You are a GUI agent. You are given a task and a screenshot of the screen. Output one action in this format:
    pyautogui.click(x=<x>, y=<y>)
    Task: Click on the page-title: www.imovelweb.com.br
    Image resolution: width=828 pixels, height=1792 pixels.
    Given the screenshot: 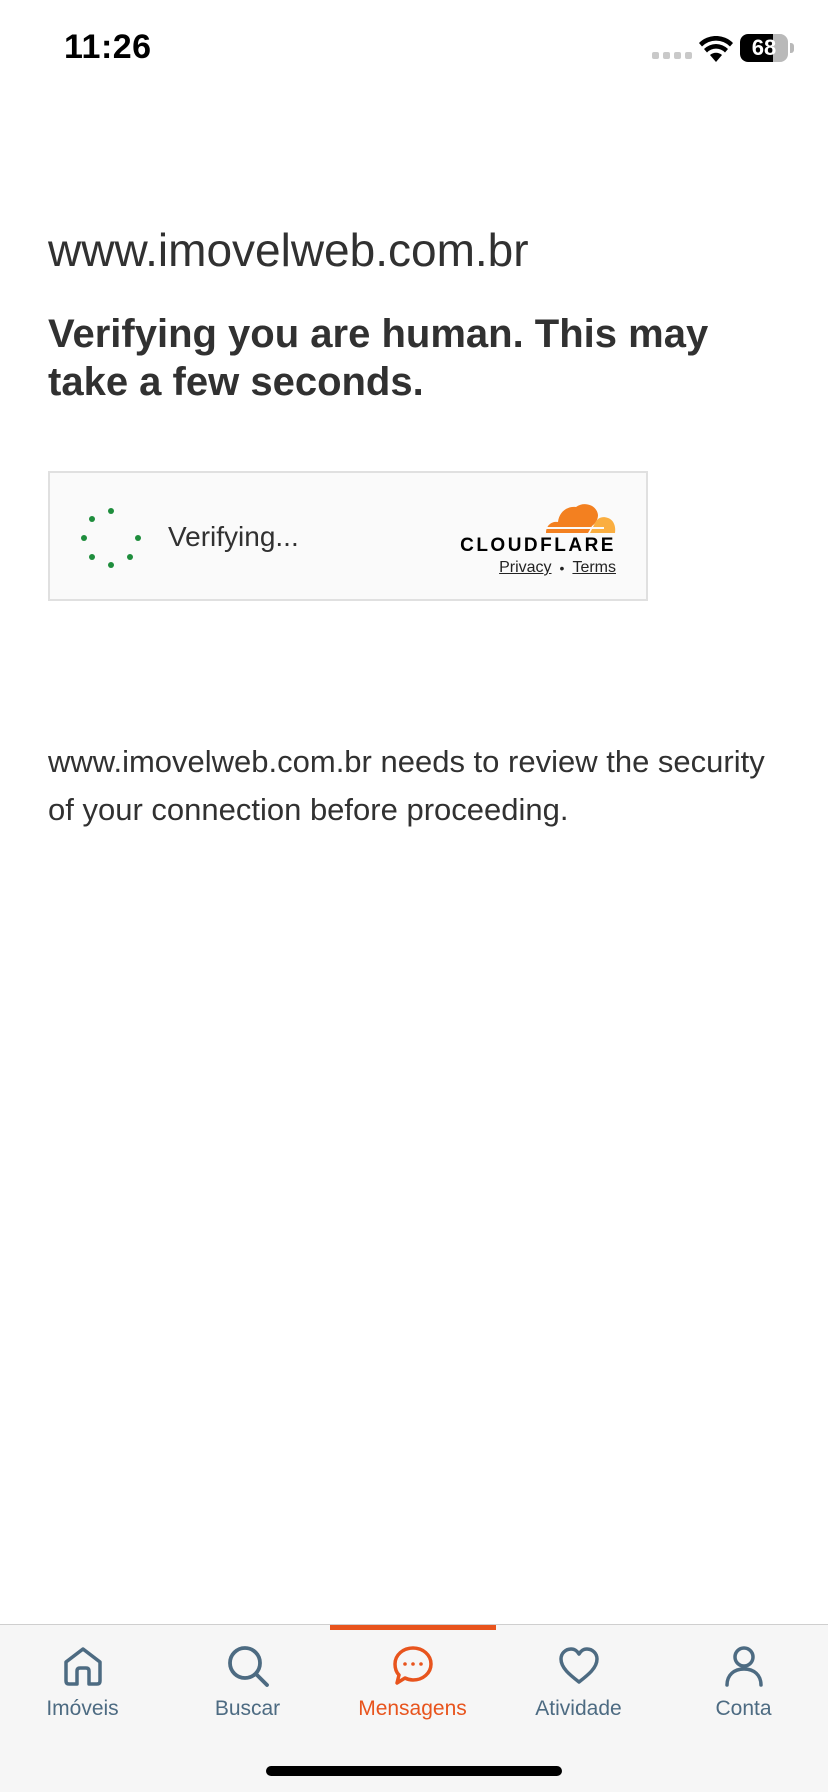 What is the action you would take?
    pyautogui.click(x=288, y=250)
    